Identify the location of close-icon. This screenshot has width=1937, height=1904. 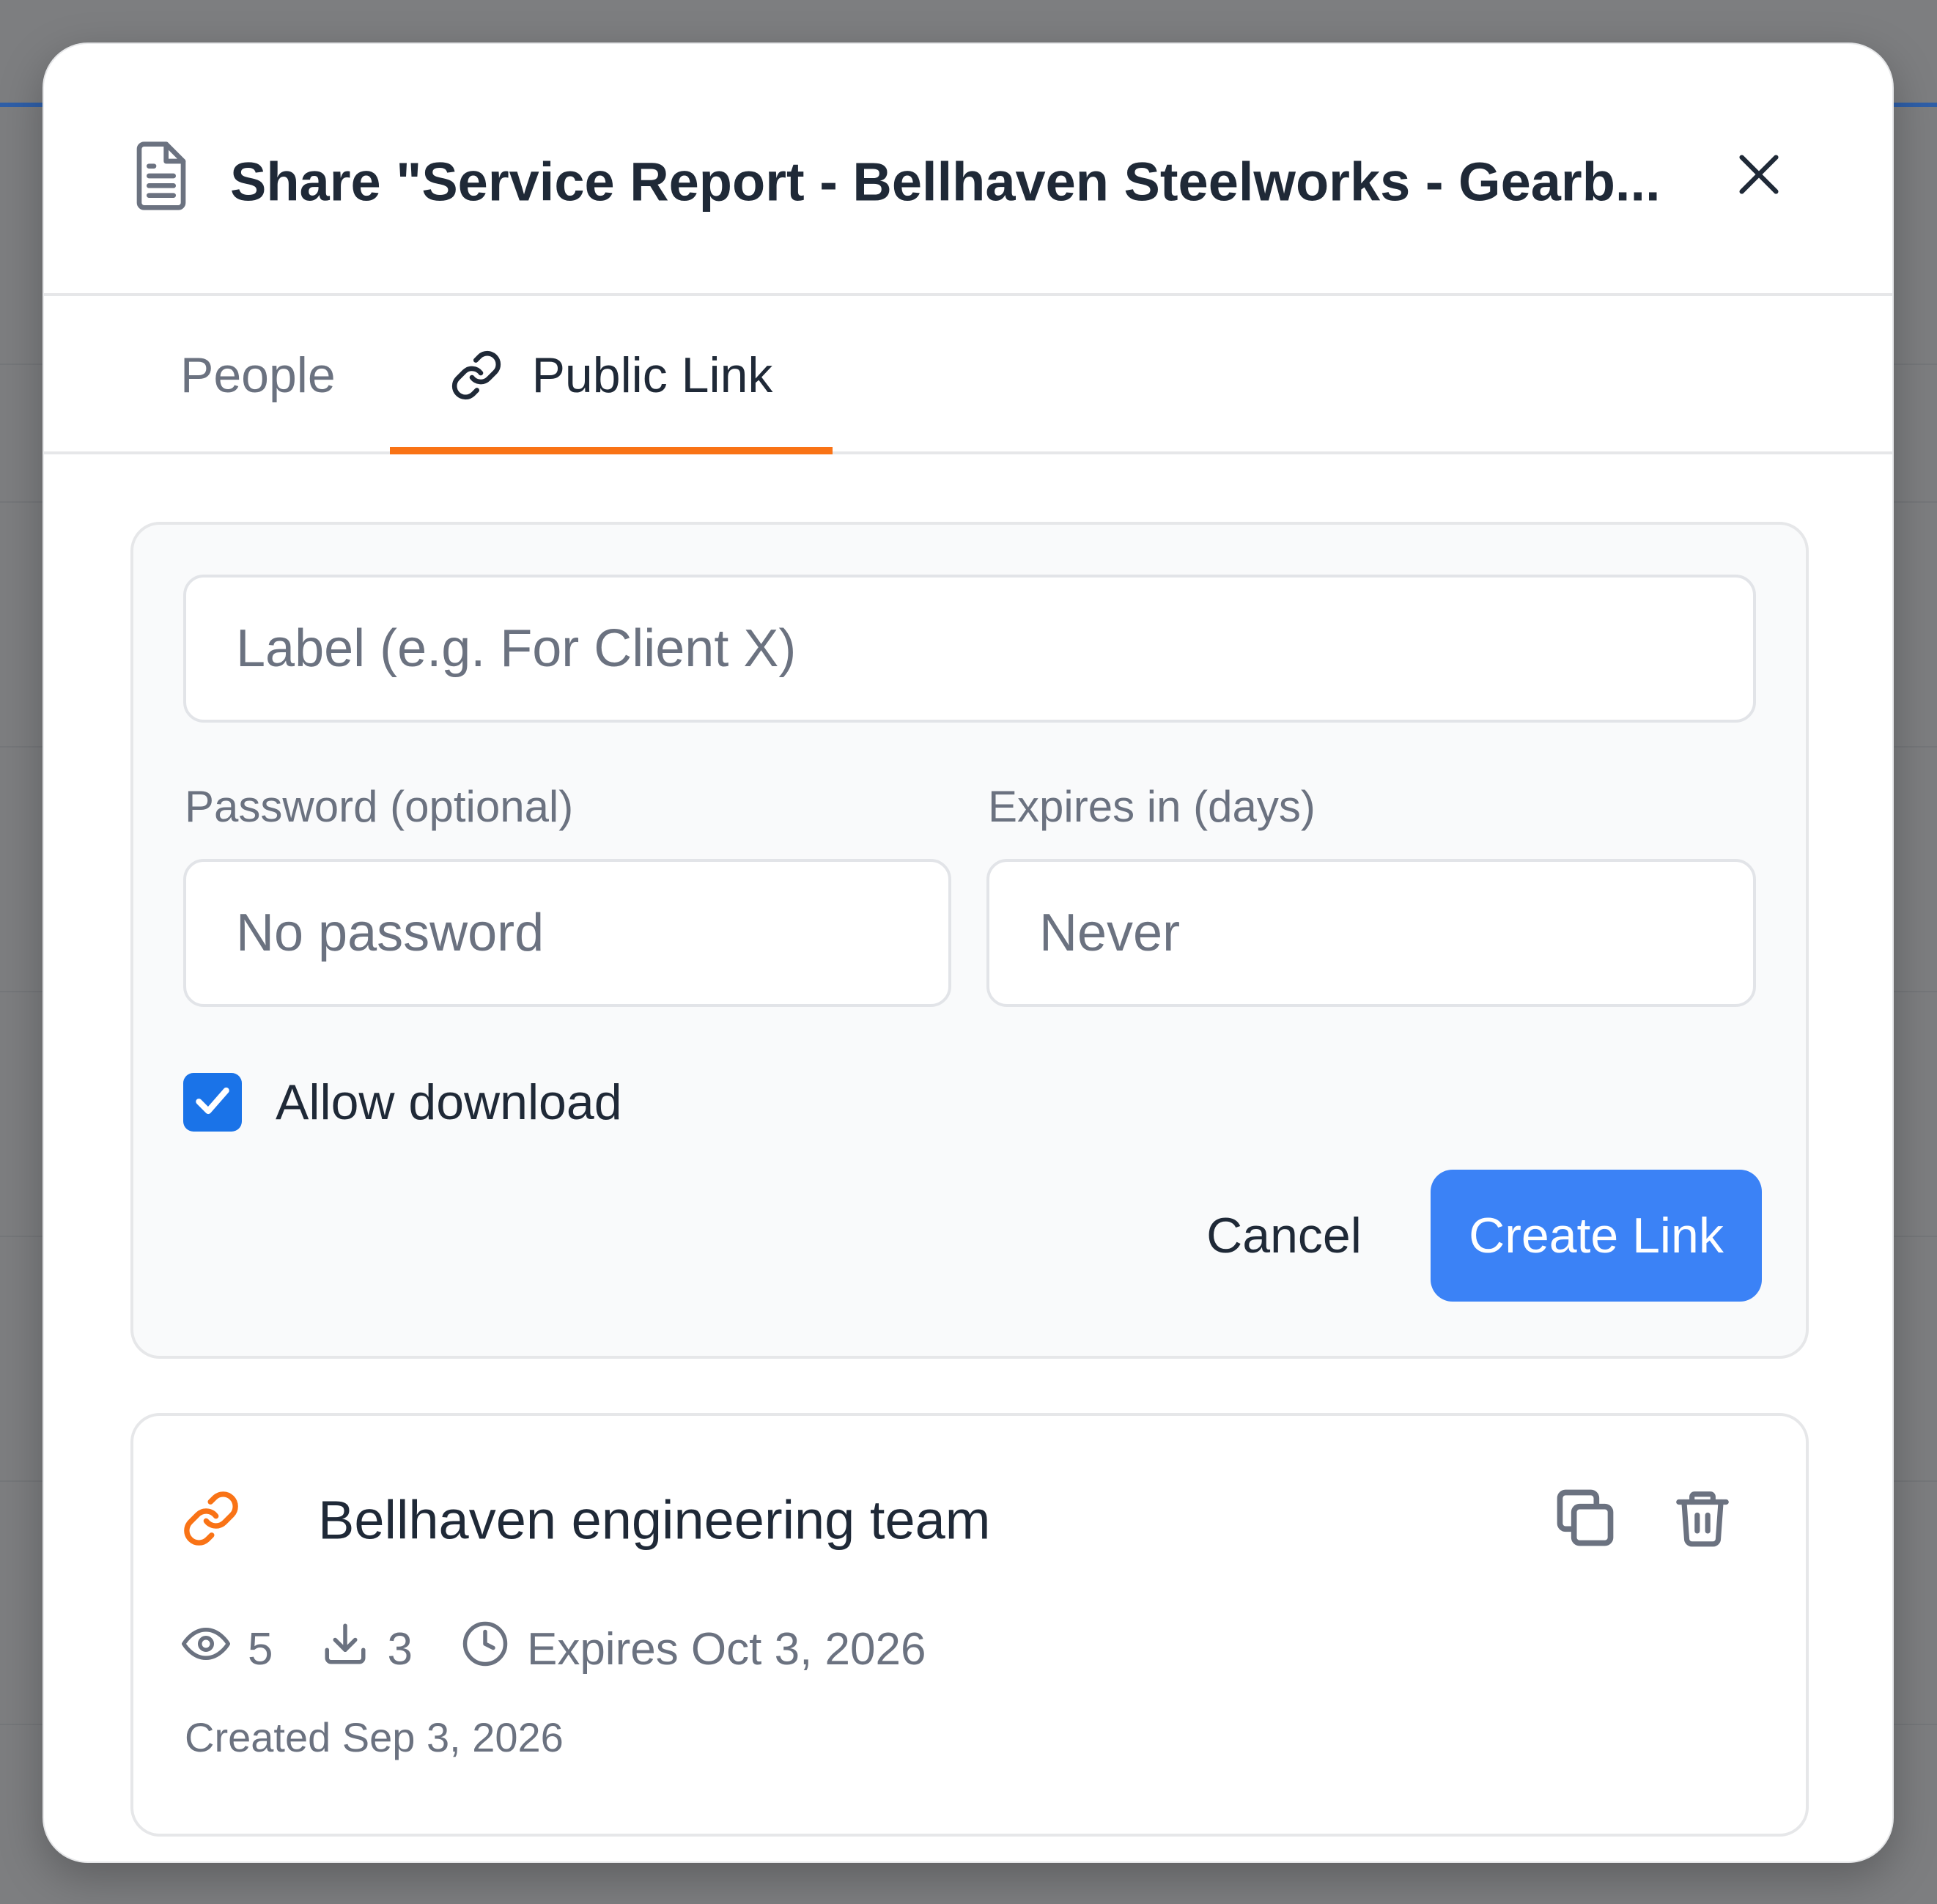
(1759, 176).